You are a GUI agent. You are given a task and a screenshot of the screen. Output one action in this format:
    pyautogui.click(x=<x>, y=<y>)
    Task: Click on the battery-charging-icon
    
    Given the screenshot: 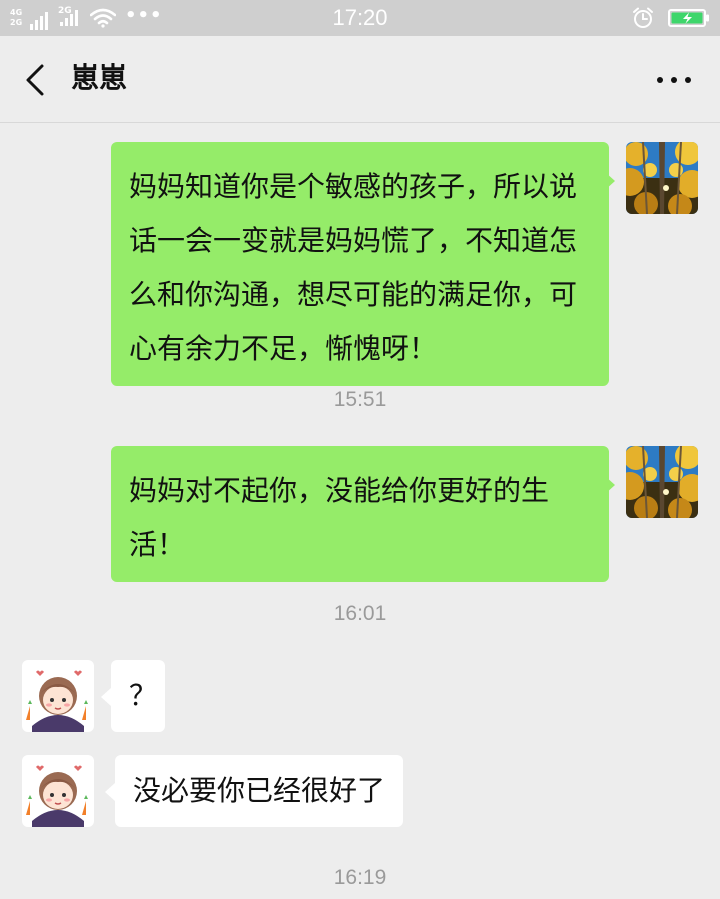 What is the action you would take?
    pyautogui.click(x=688, y=18)
    